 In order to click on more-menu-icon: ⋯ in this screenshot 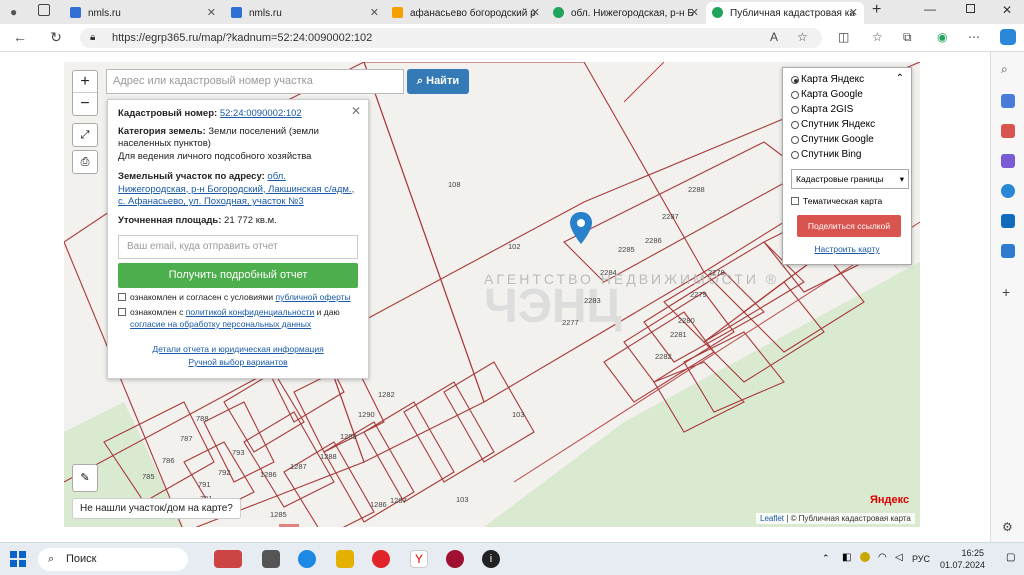, I will do `click(974, 37)`.